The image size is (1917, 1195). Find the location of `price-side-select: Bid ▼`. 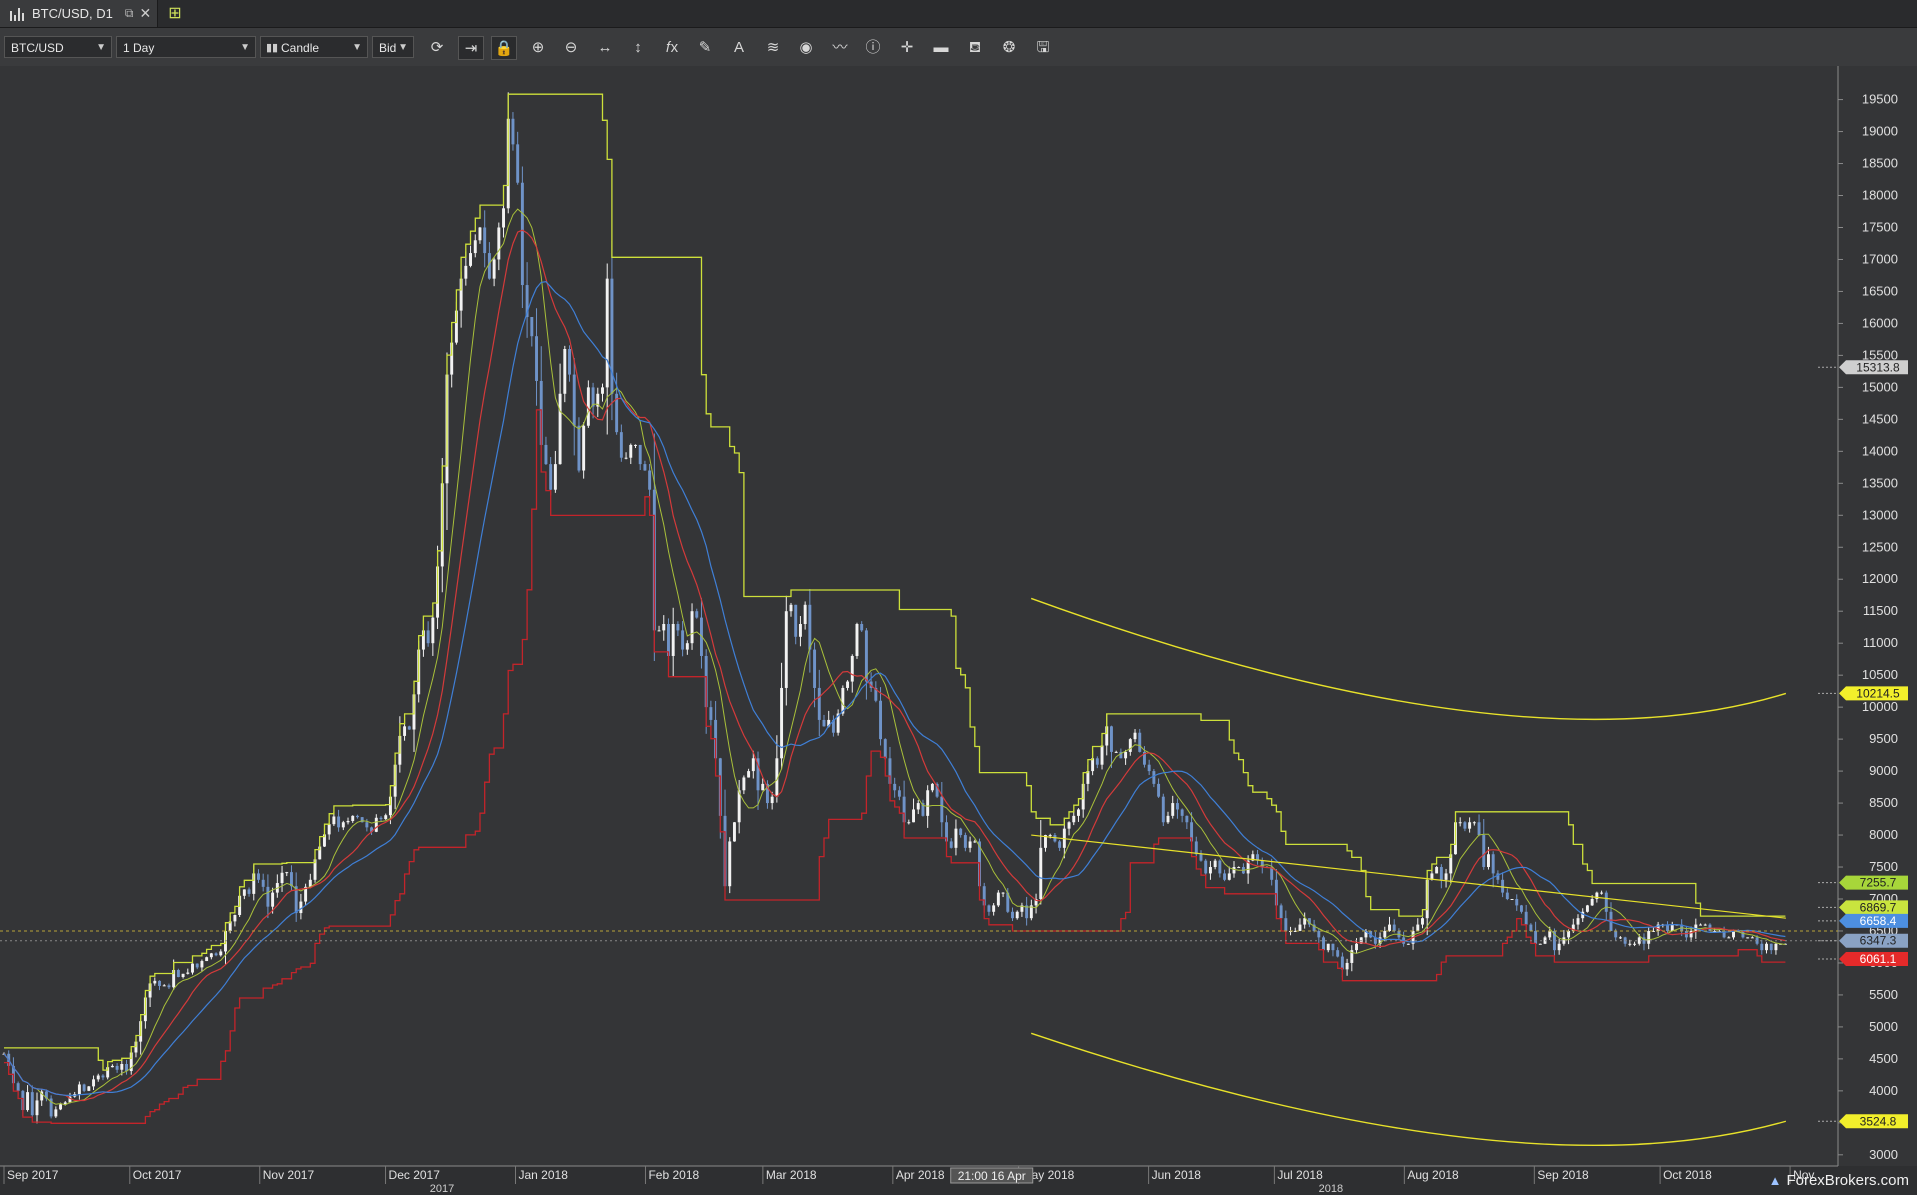

price-side-select: Bid ▼ is located at coordinates (393, 47).